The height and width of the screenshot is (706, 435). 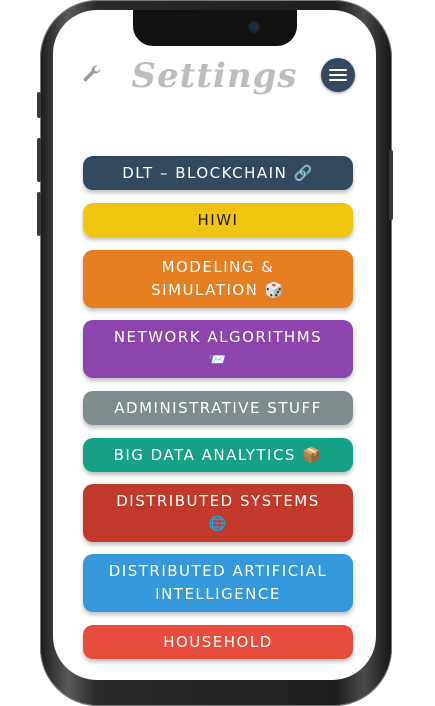 I want to click on category-label: ADMINISTRATIVE STUFF, so click(x=218, y=407).